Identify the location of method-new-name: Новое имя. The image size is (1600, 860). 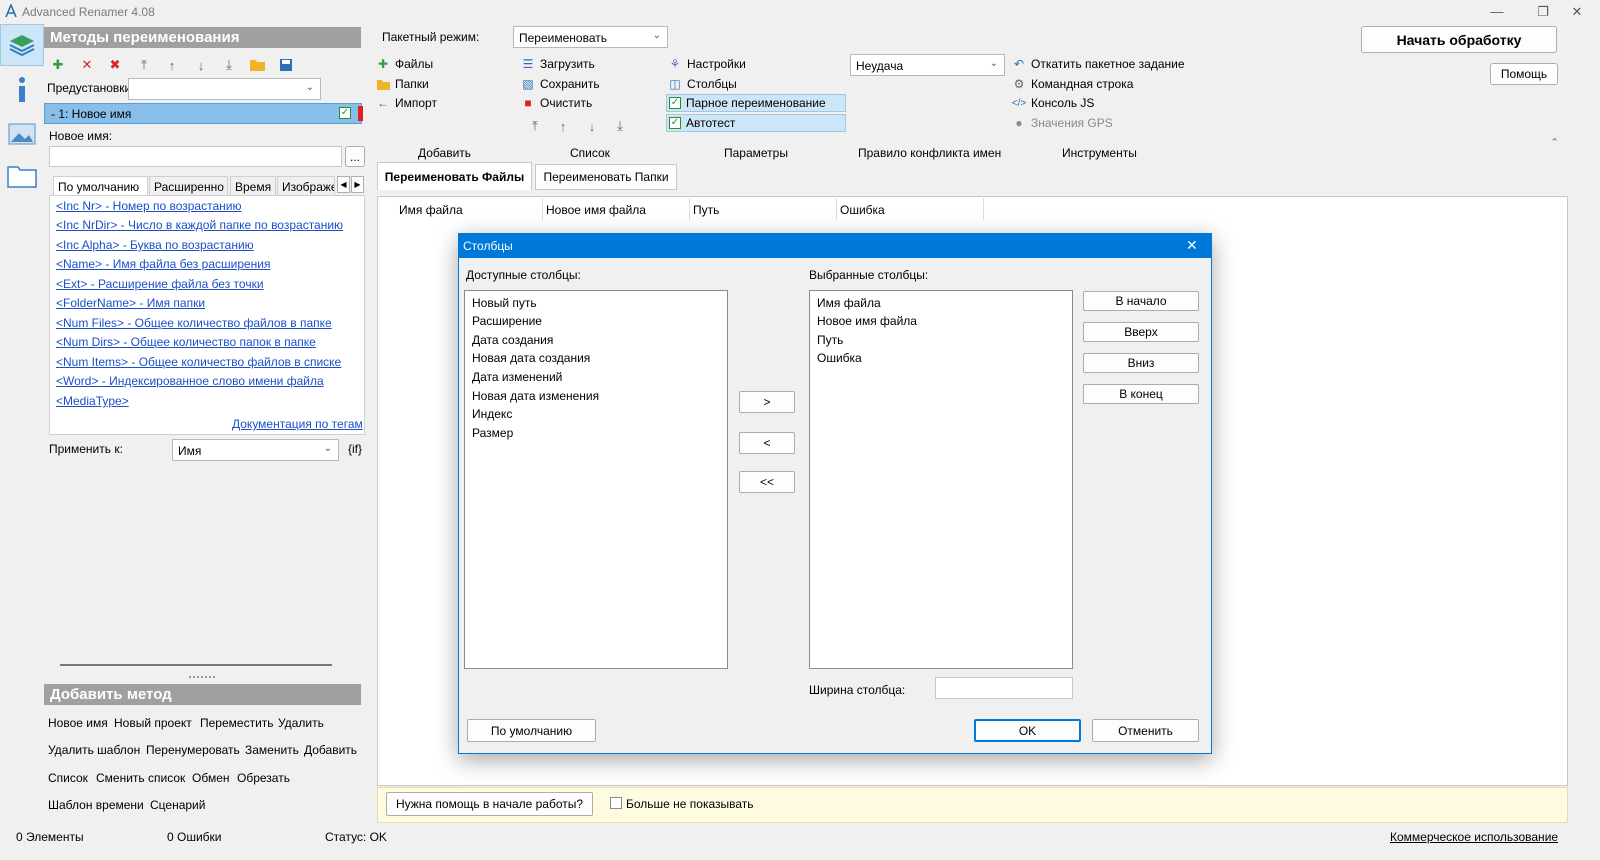
(78, 723).